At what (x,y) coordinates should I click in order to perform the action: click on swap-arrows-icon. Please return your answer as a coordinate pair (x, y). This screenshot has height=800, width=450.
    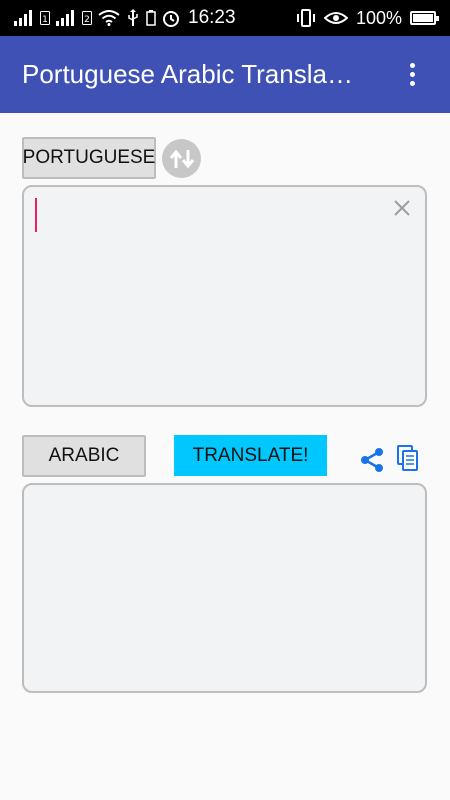
    Looking at the image, I should click on (181, 158).